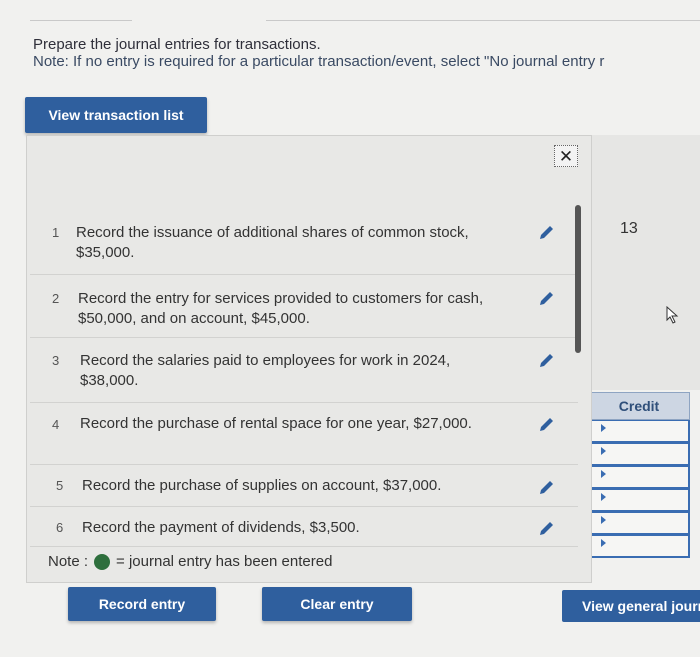 This screenshot has width=700, height=657. What do you see at coordinates (629, 228) in the screenshot?
I see `page-number: 13` at bounding box center [629, 228].